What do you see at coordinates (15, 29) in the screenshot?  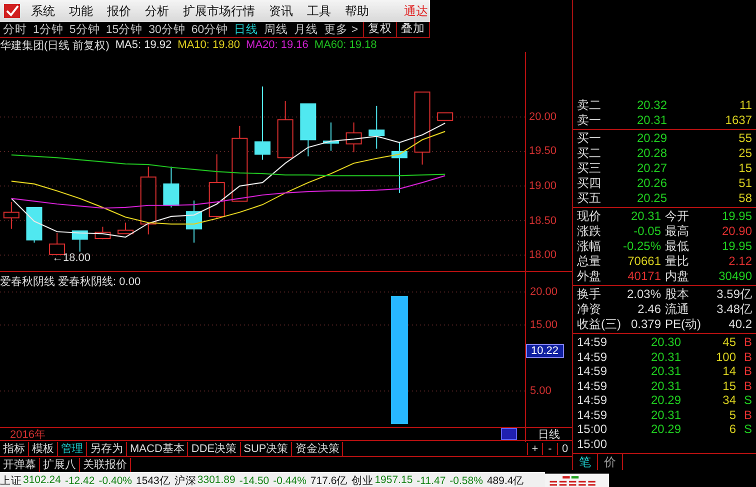 I see `period-tab: 分时` at bounding box center [15, 29].